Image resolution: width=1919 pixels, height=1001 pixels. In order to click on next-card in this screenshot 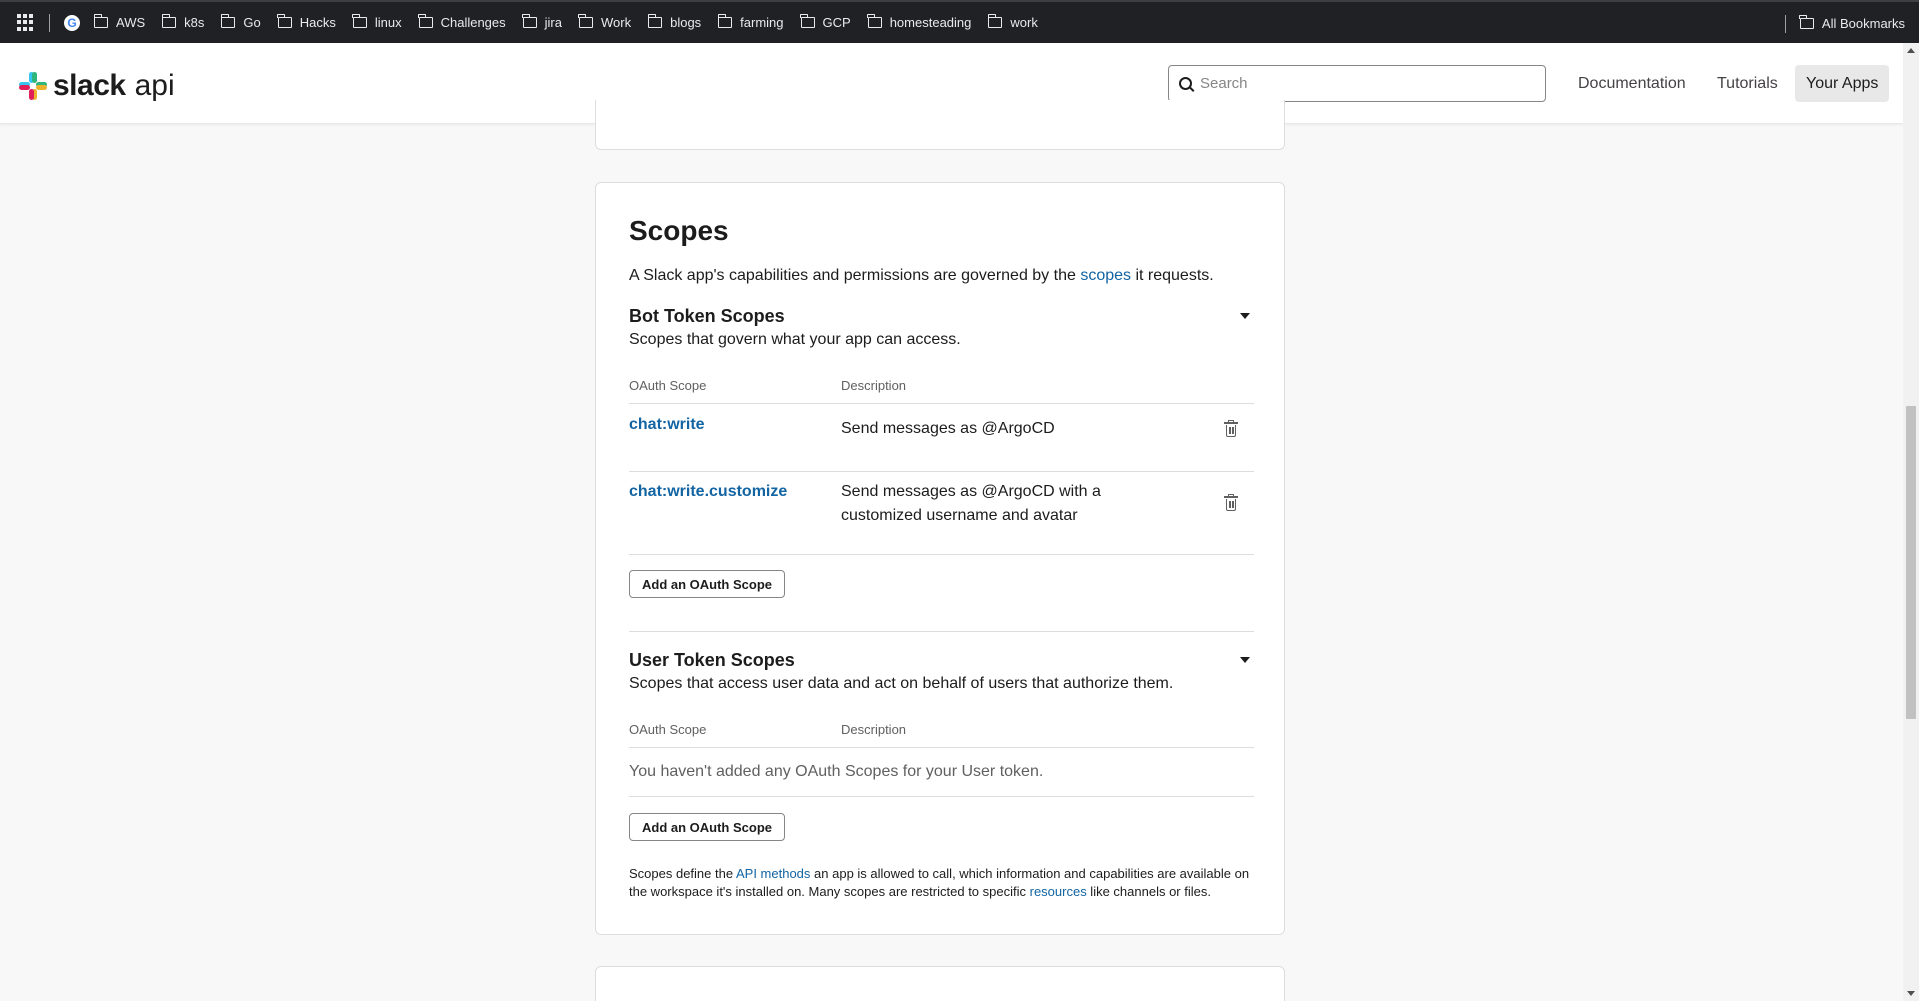, I will do `click(940, 983)`.